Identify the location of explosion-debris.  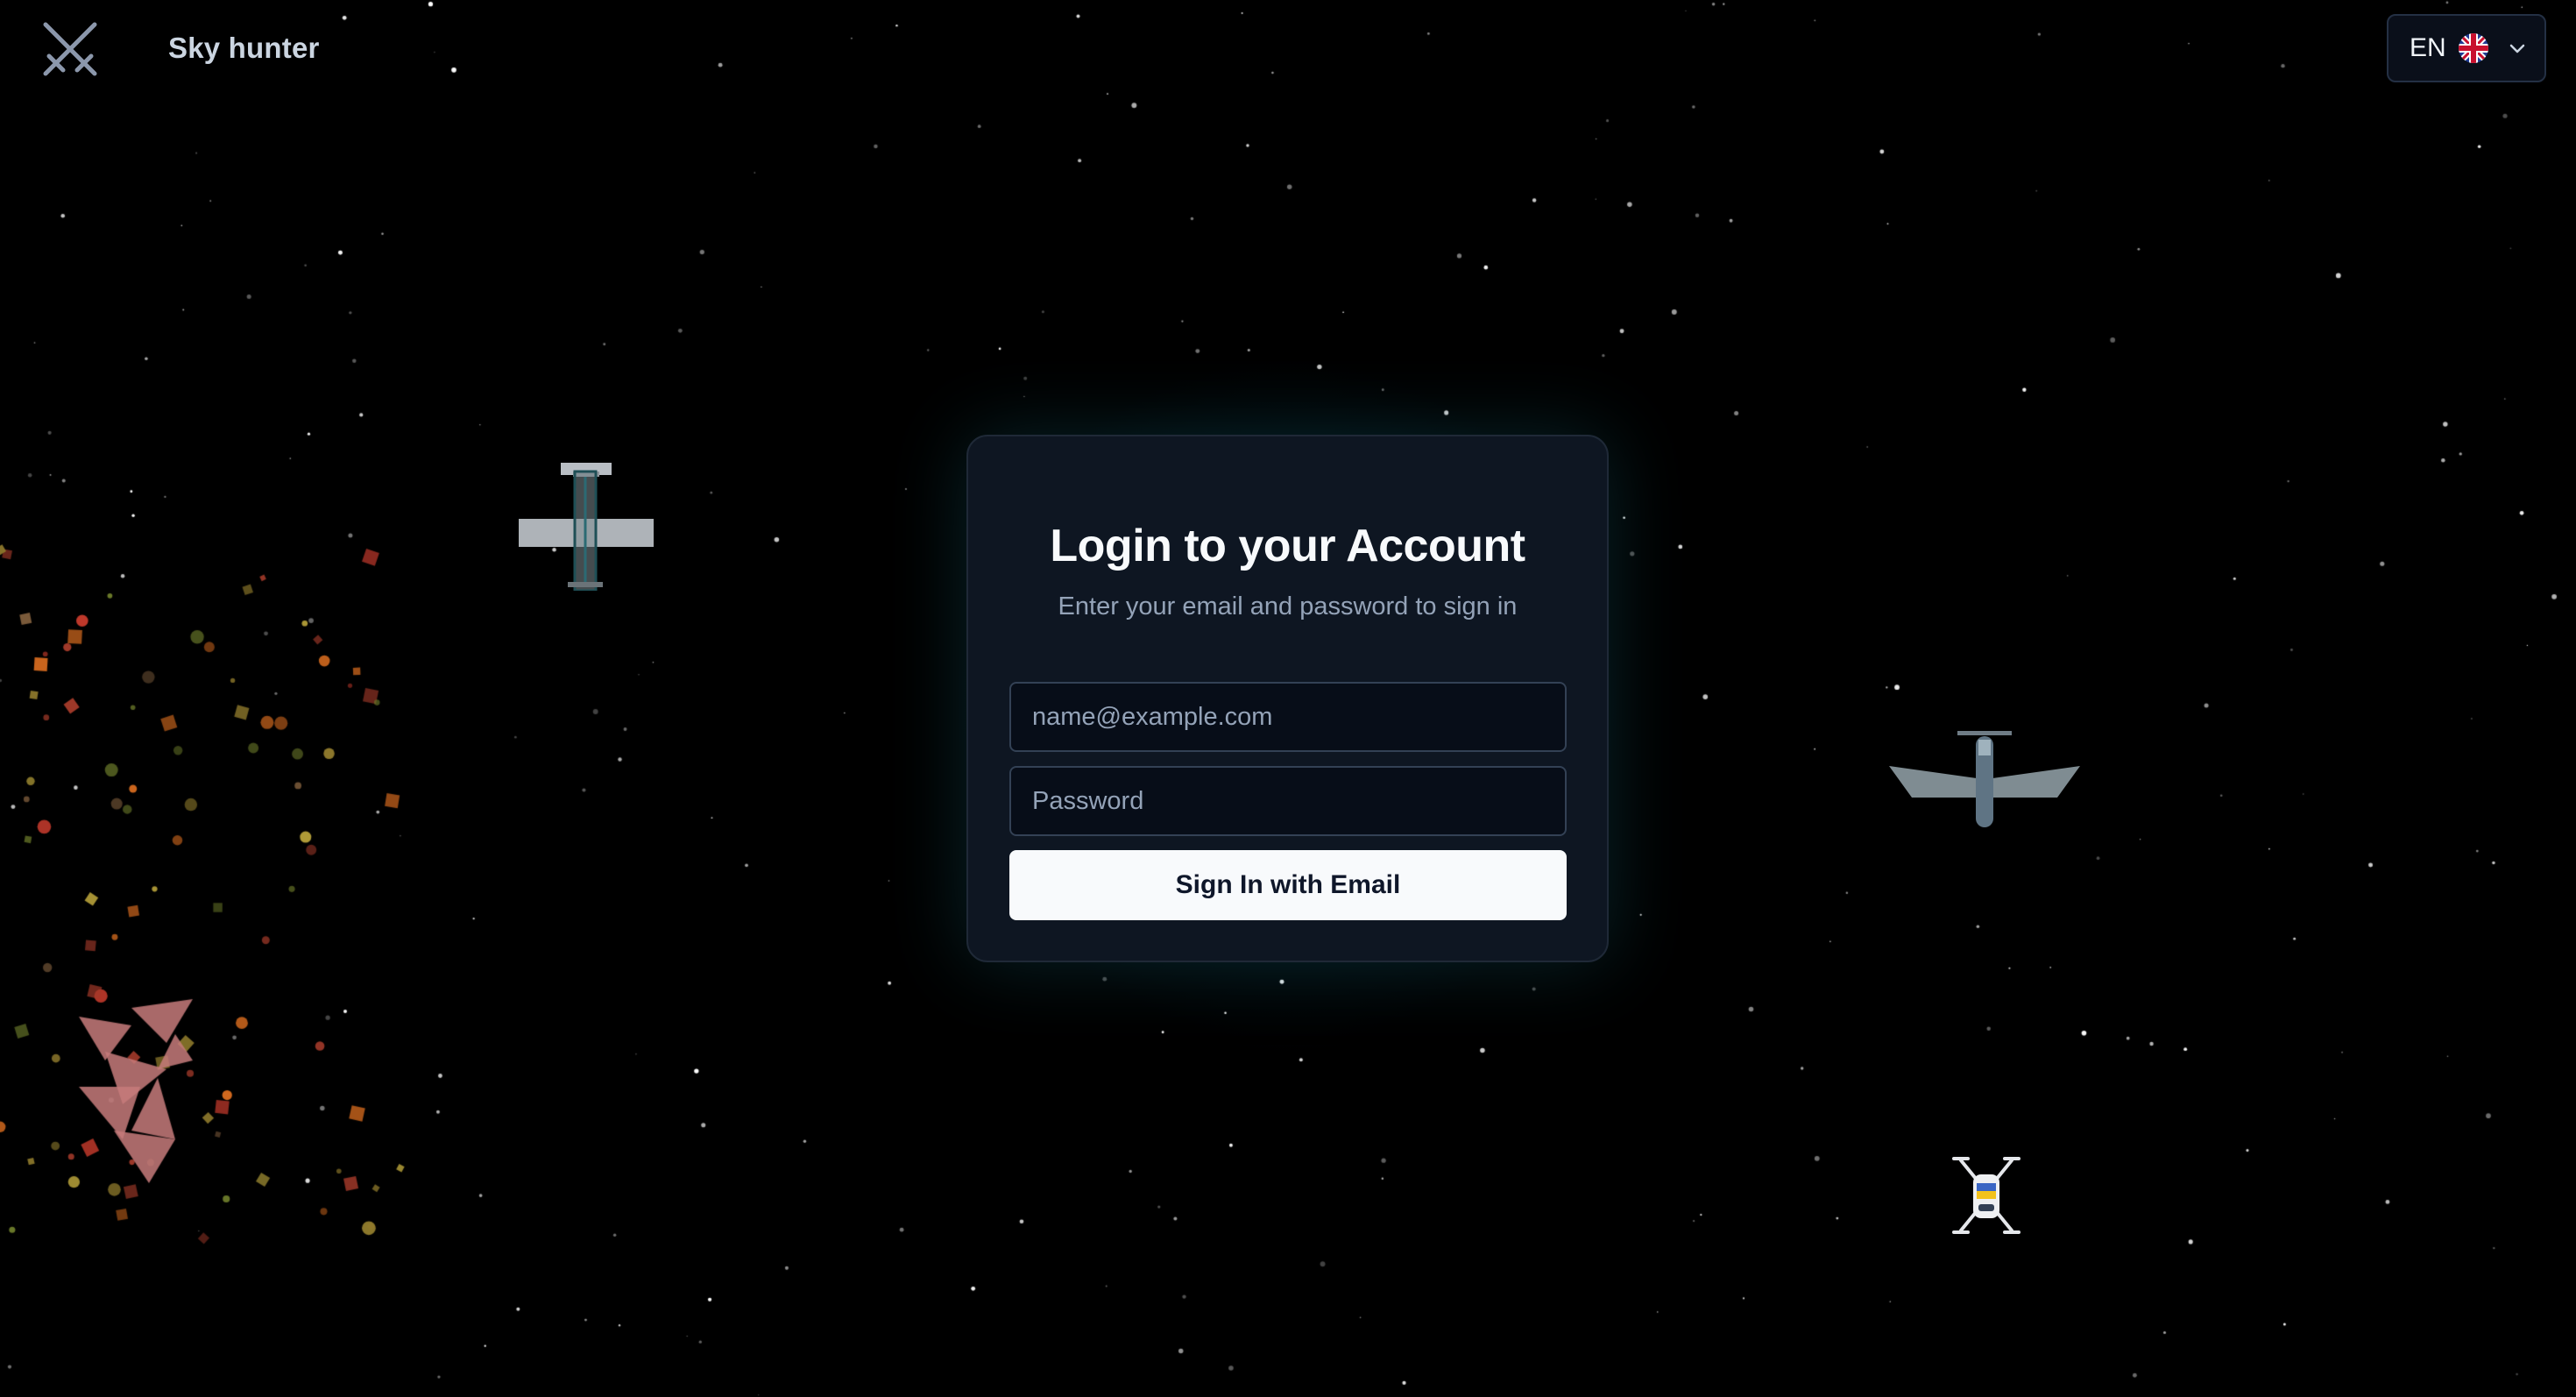
(210, 903).